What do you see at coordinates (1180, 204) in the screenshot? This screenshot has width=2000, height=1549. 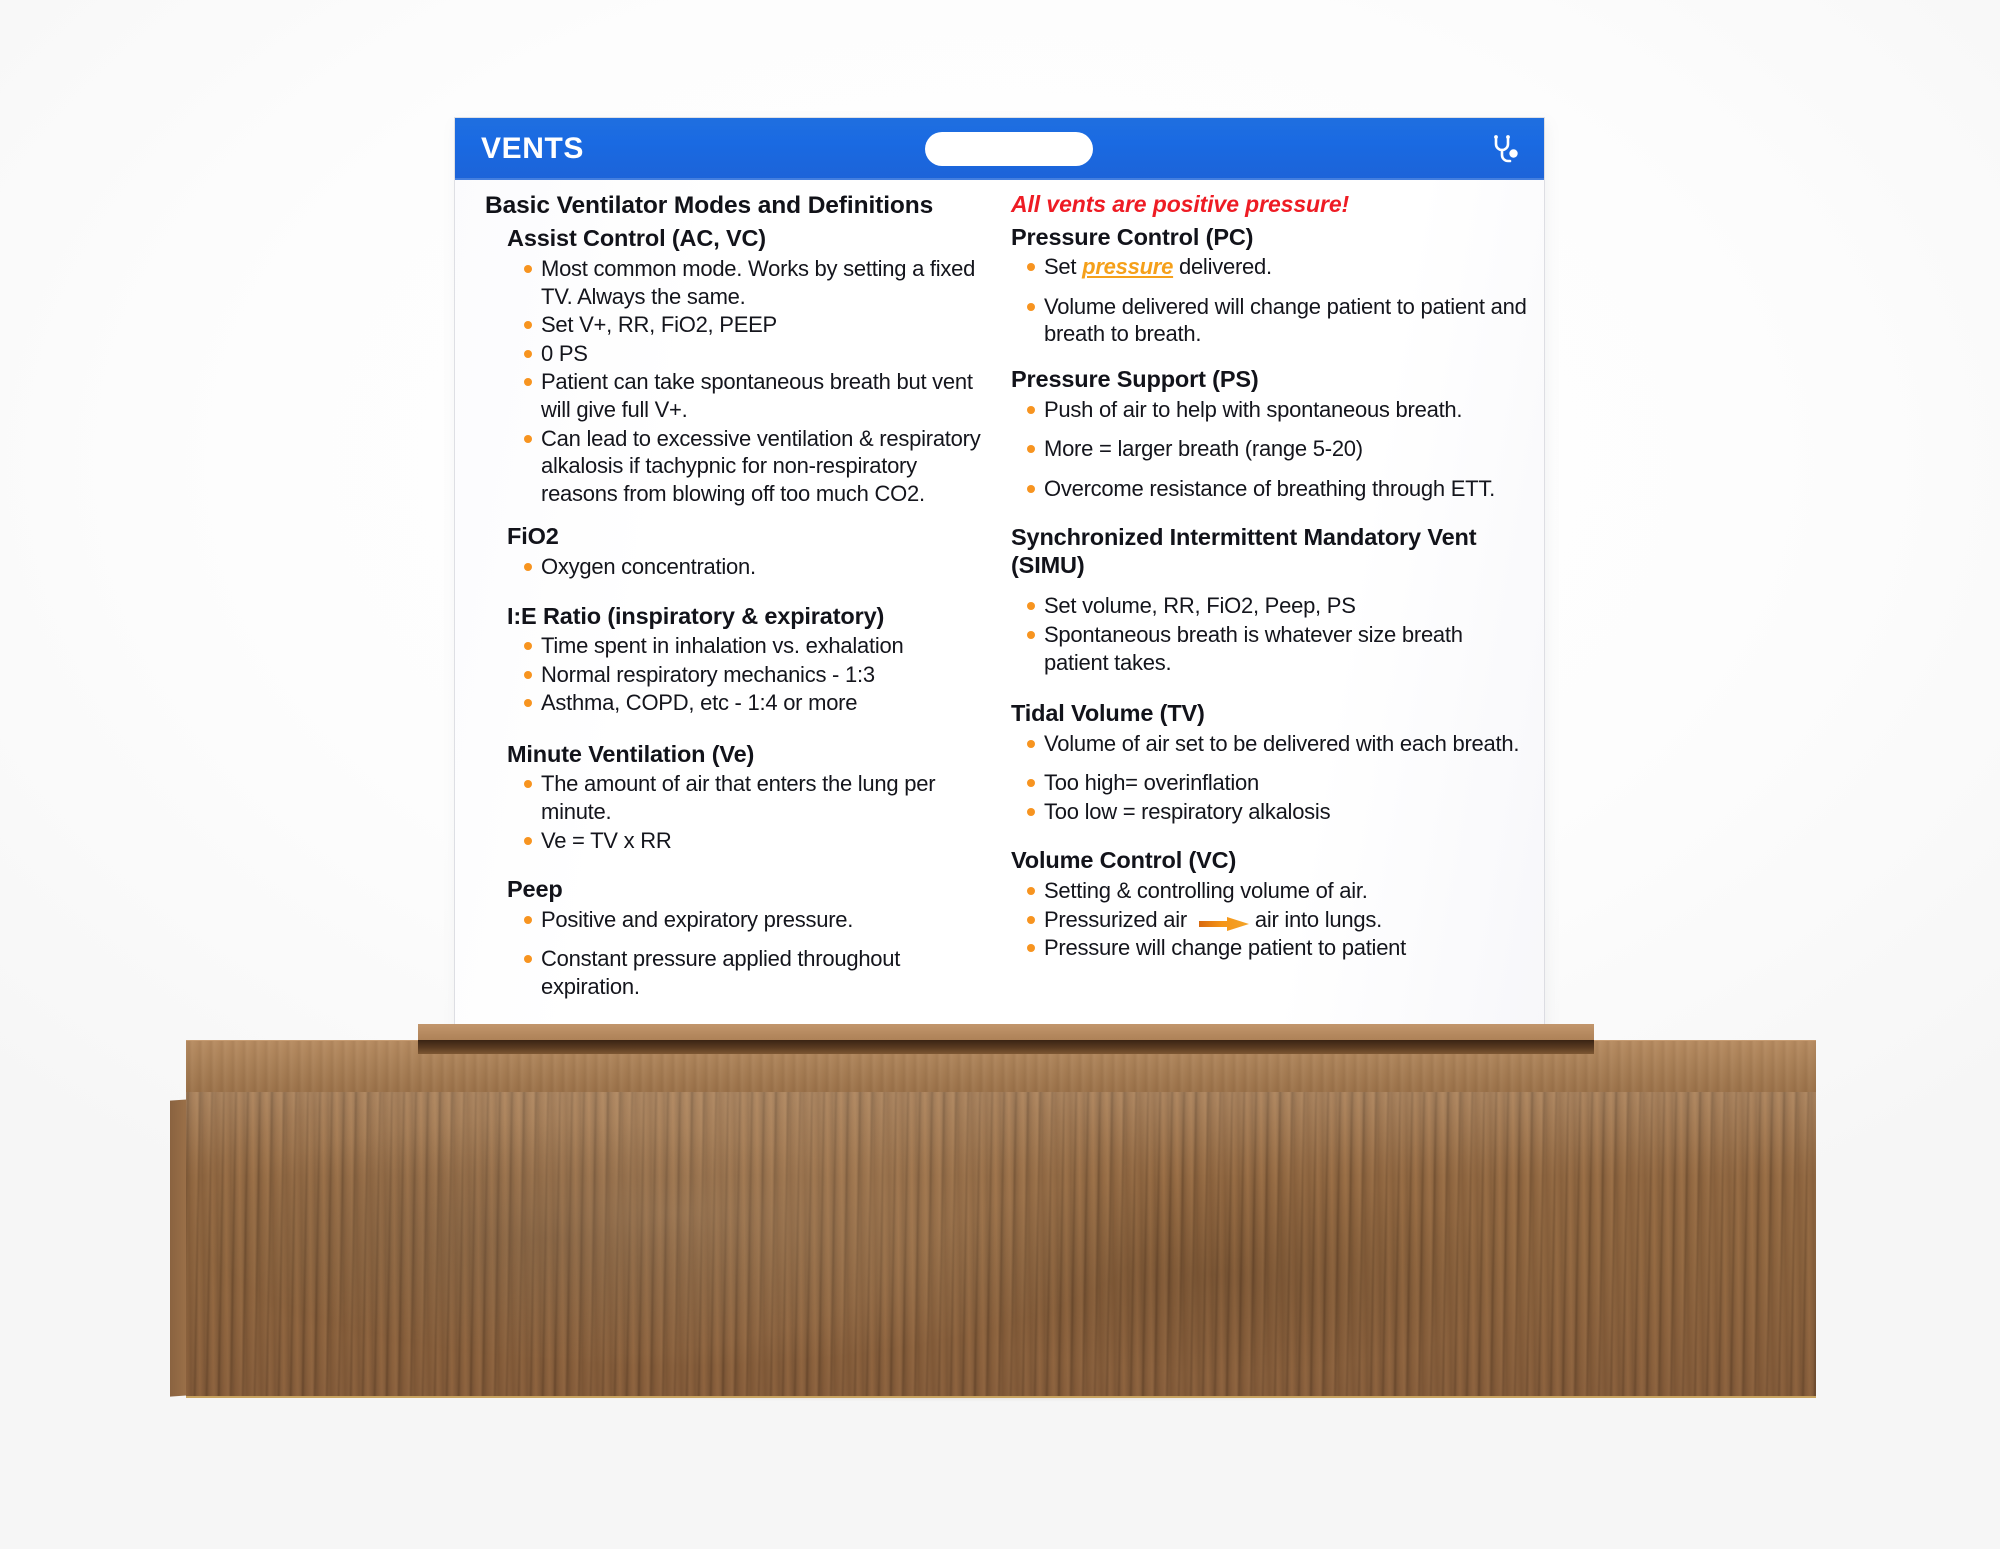 I see `alert-banner-text: All vents are positive pressure!` at bounding box center [1180, 204].